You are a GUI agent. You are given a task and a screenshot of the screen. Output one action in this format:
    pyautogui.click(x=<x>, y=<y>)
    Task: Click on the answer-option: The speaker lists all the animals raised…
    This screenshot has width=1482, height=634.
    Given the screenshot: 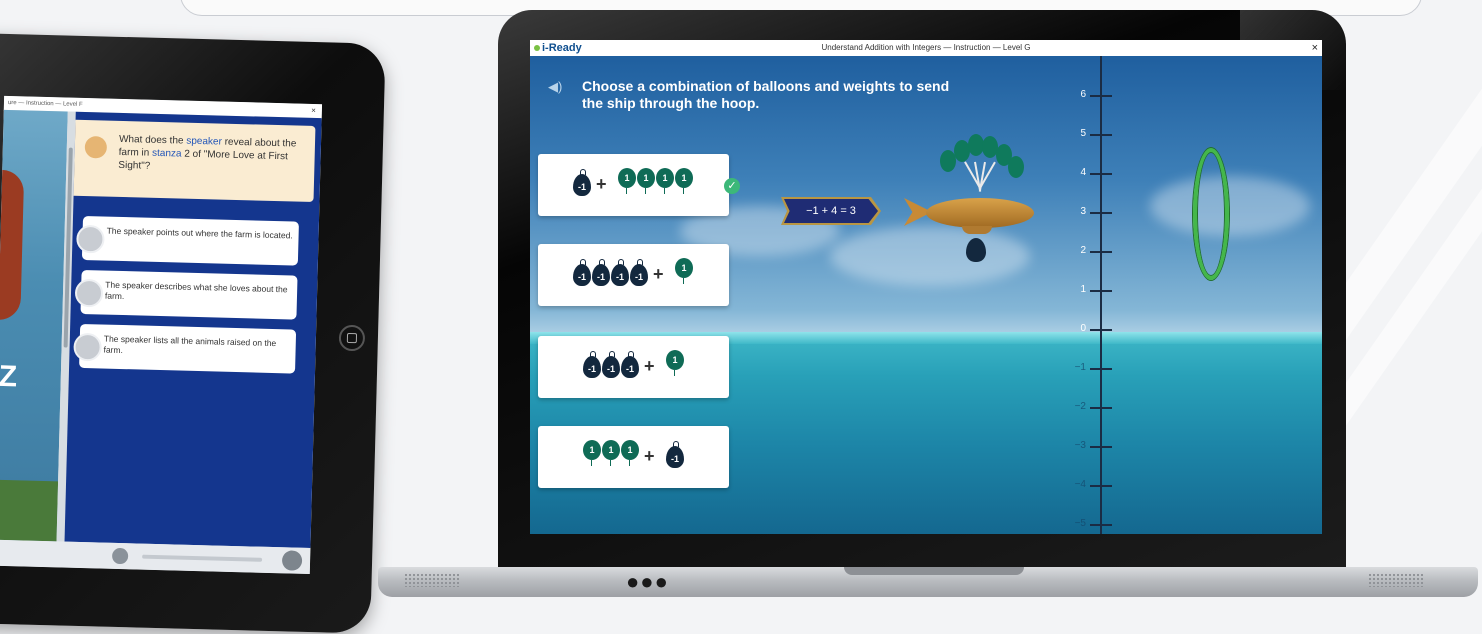 What is the action you would take?
    pyautogui.click(x=185, y=348)
    